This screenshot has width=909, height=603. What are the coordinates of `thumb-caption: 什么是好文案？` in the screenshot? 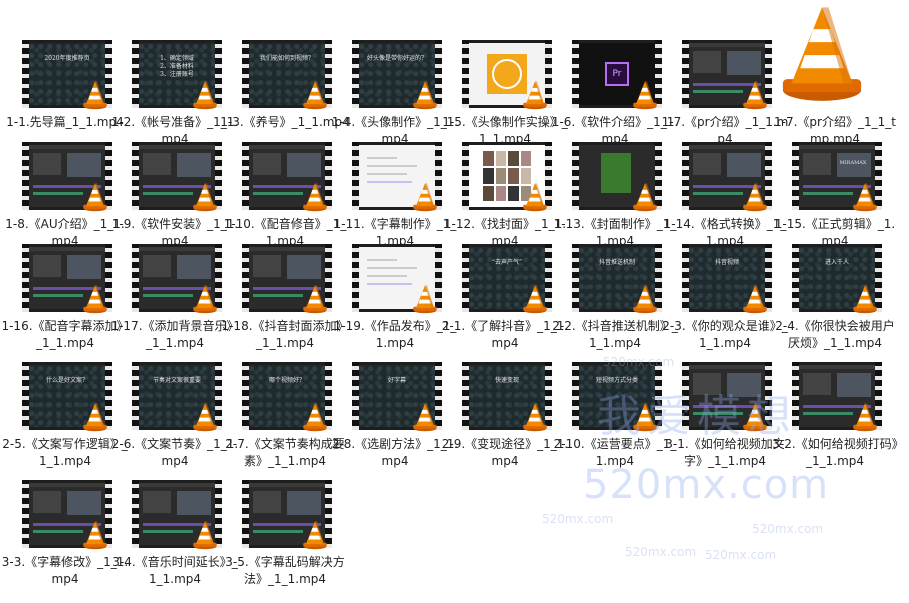 It's located at (66, 380).